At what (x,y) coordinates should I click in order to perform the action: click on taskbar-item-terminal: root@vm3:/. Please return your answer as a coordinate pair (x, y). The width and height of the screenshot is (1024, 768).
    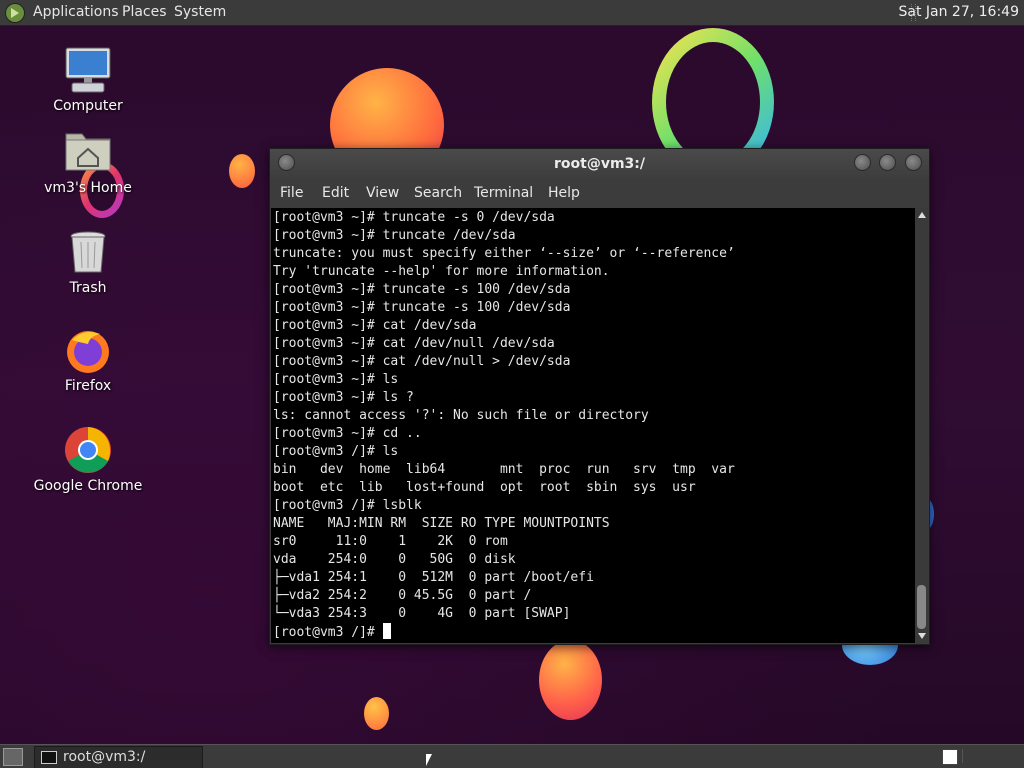
    Looking at the image, I should click on (118, 757).